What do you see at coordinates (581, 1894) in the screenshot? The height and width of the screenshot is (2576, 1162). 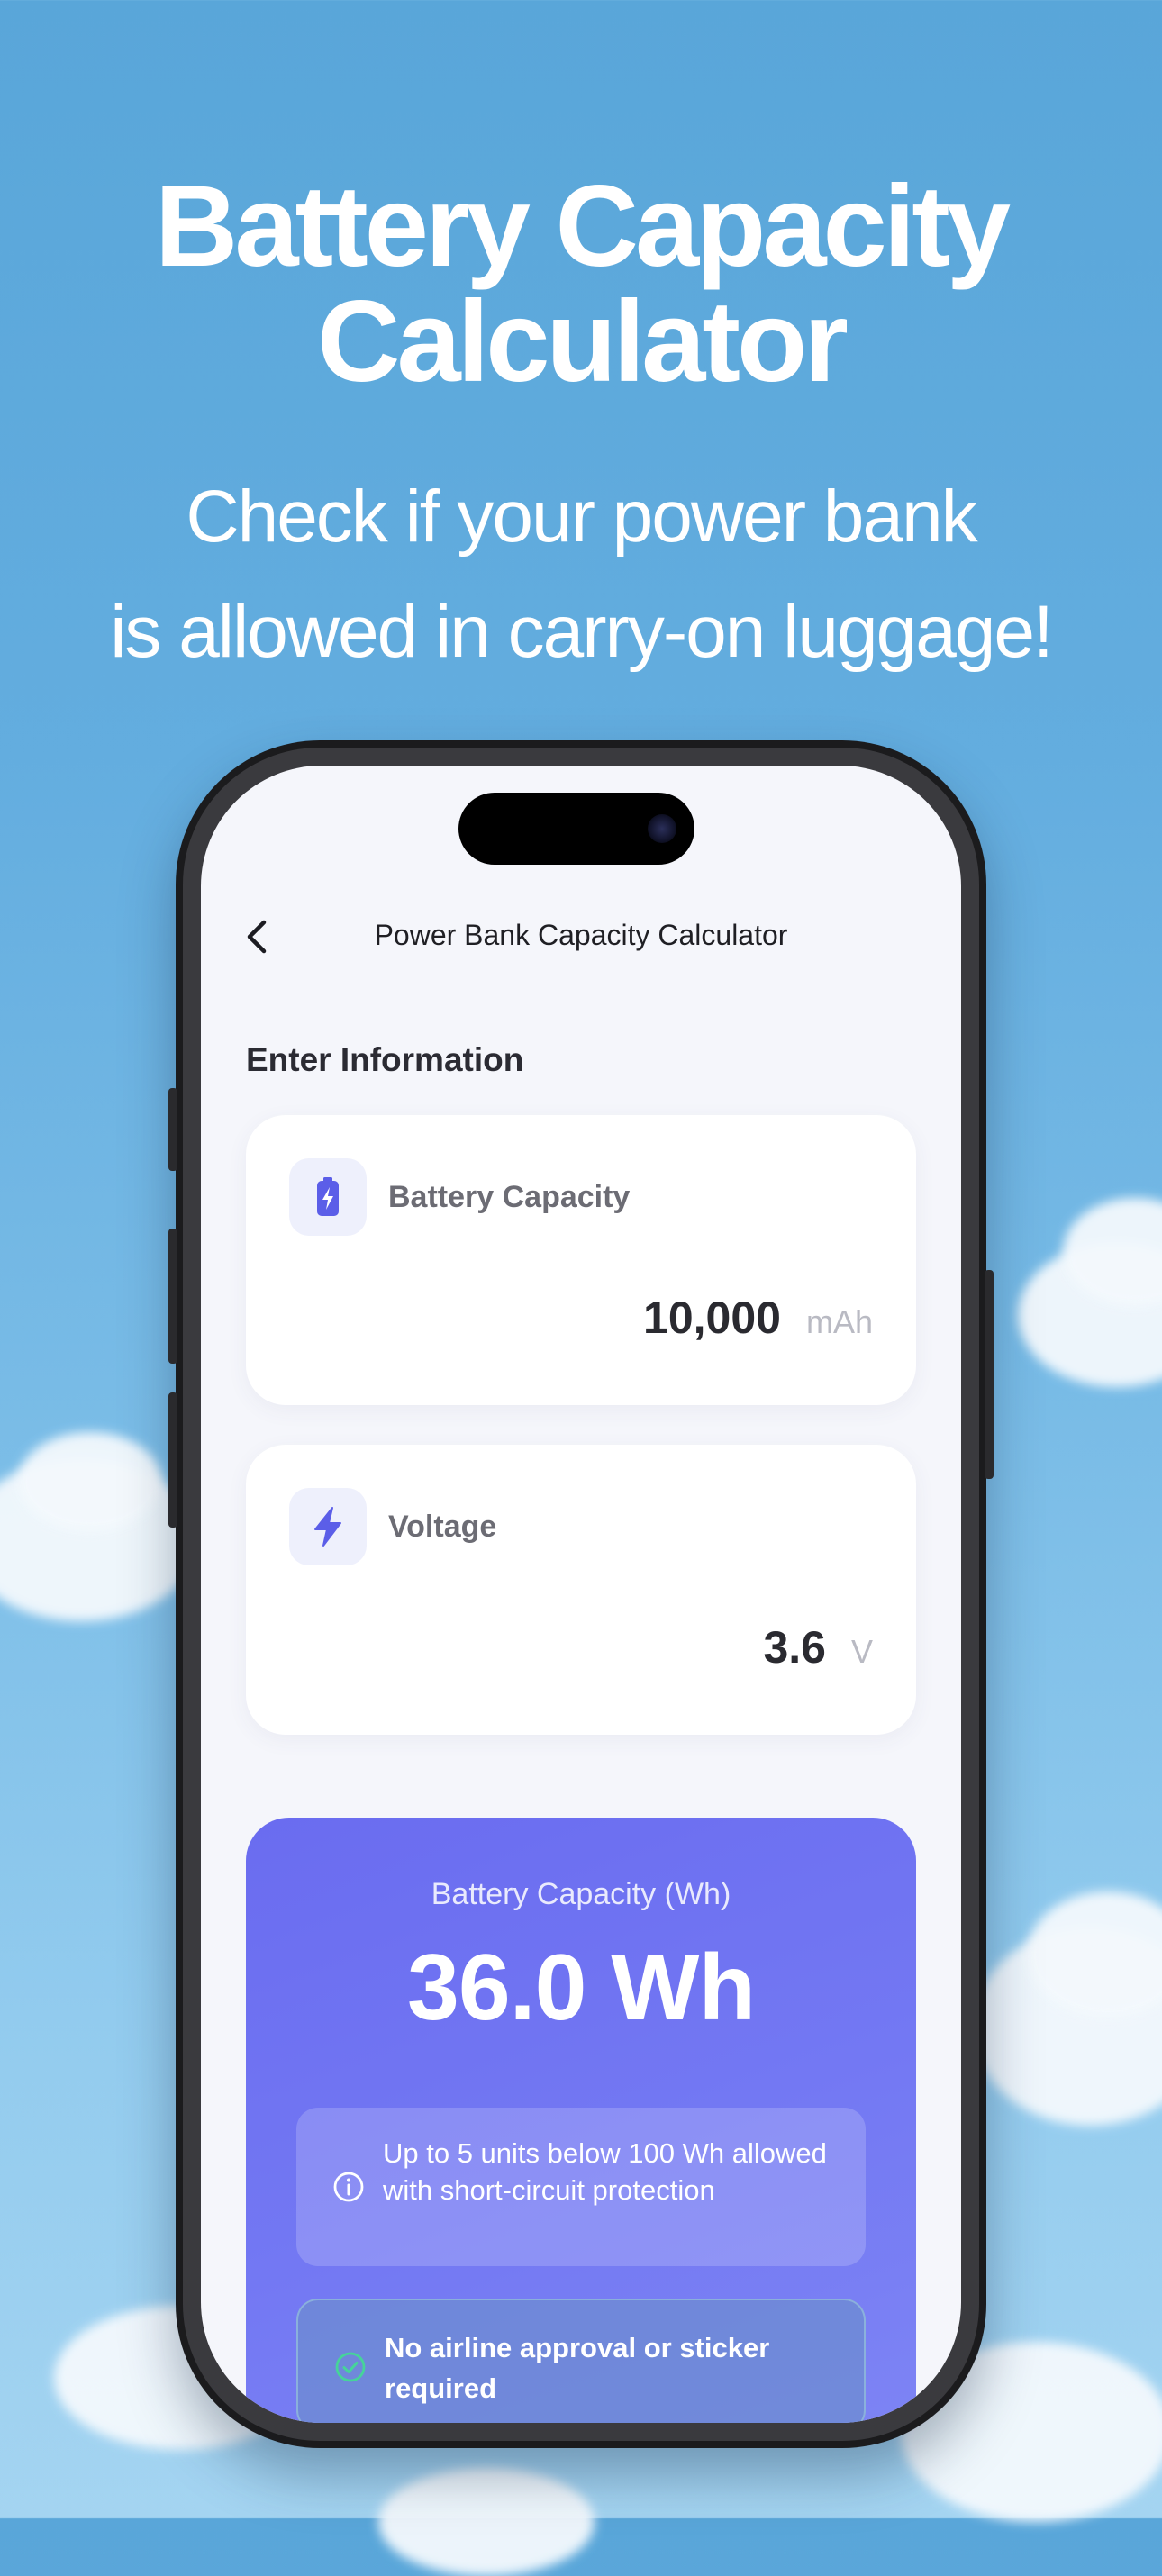 I see `result-label: Battery Capacity (Wh)` at bounding box center [581, 1894].